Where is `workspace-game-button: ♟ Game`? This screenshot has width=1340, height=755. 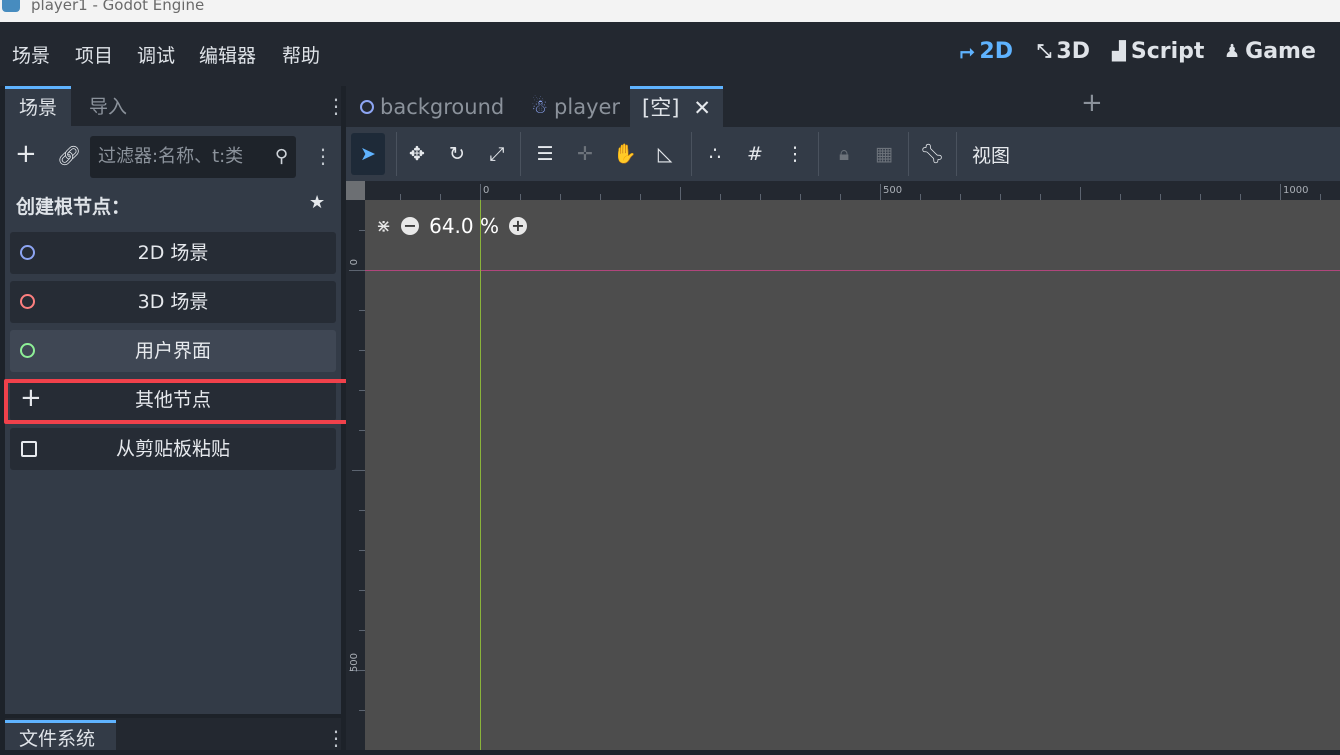 workspace-game-button: ♟ Game is located at coordinates (1270, 51).